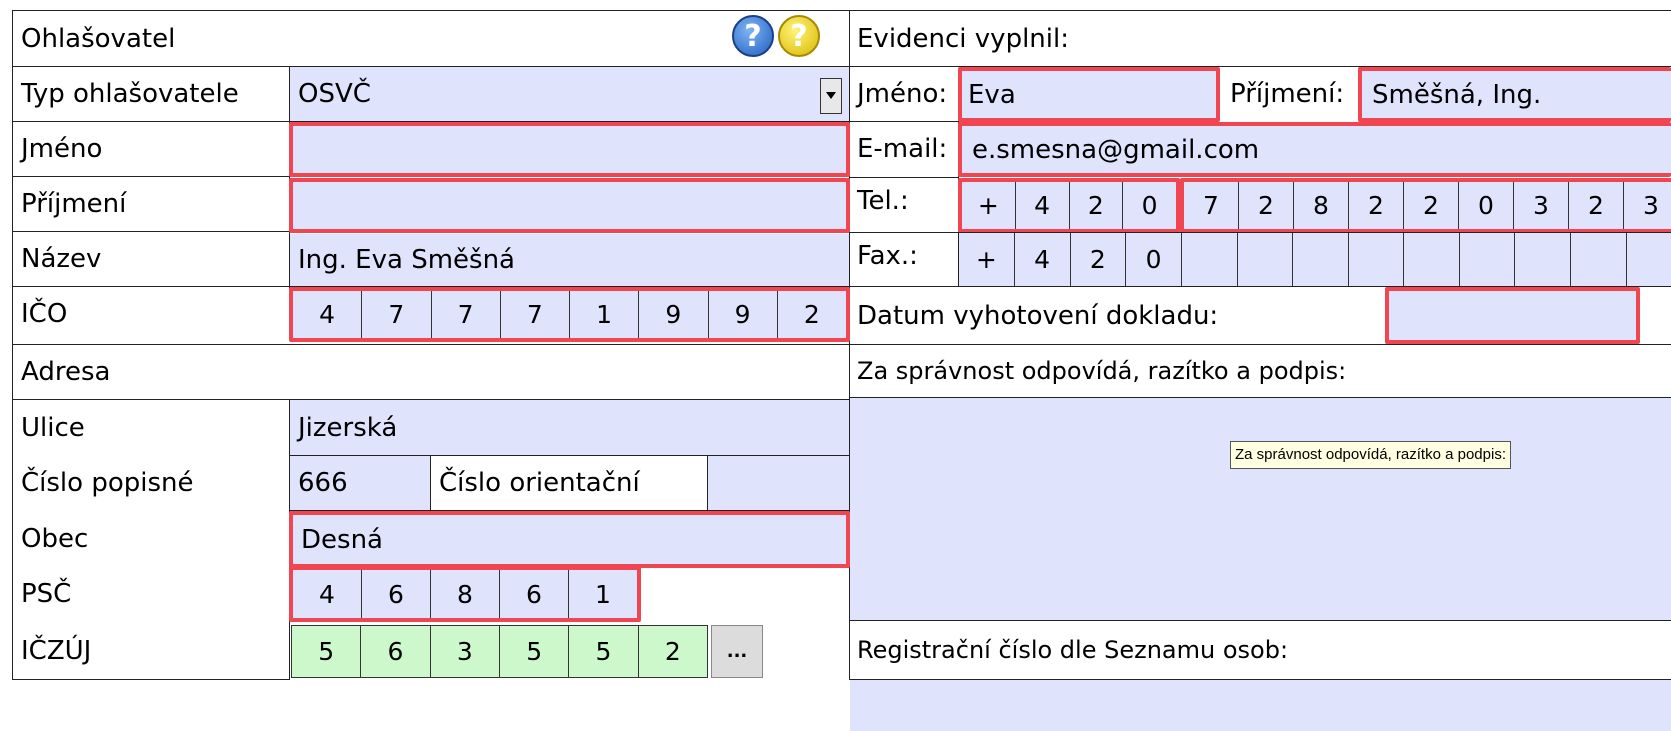  What do you see at coordinates (831, 96) in the screenshot?
I see `chevron-down-icon` at bounding box center [831, 96].